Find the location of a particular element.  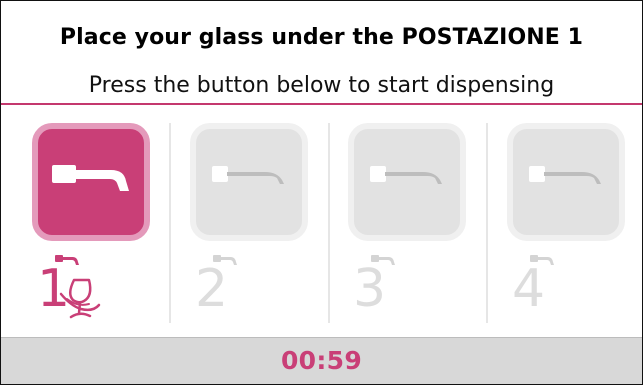

station-3: 3 is located at coordinates (396, 221).